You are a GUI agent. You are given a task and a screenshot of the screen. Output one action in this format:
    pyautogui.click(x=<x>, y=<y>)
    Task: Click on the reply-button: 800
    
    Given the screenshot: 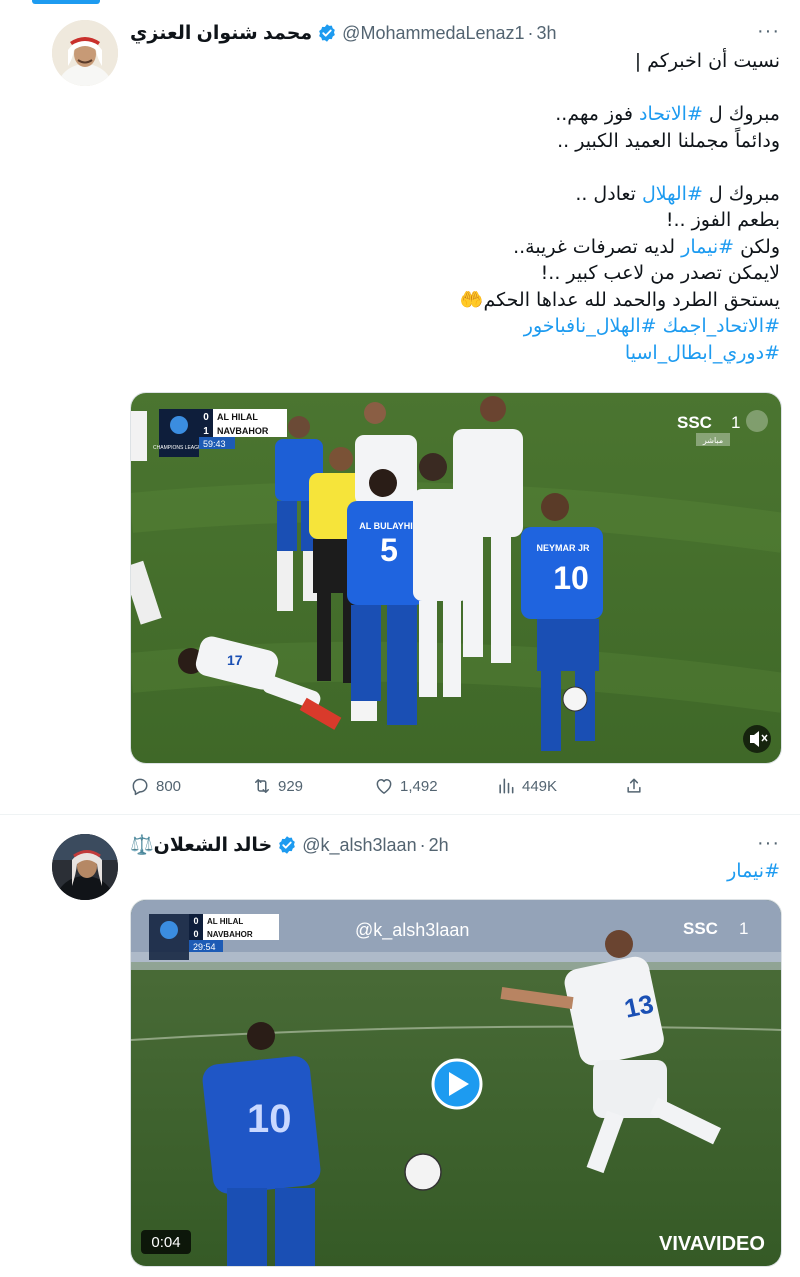 What is the action you would take?
    pyautogui.click(x=155, y=786)
    